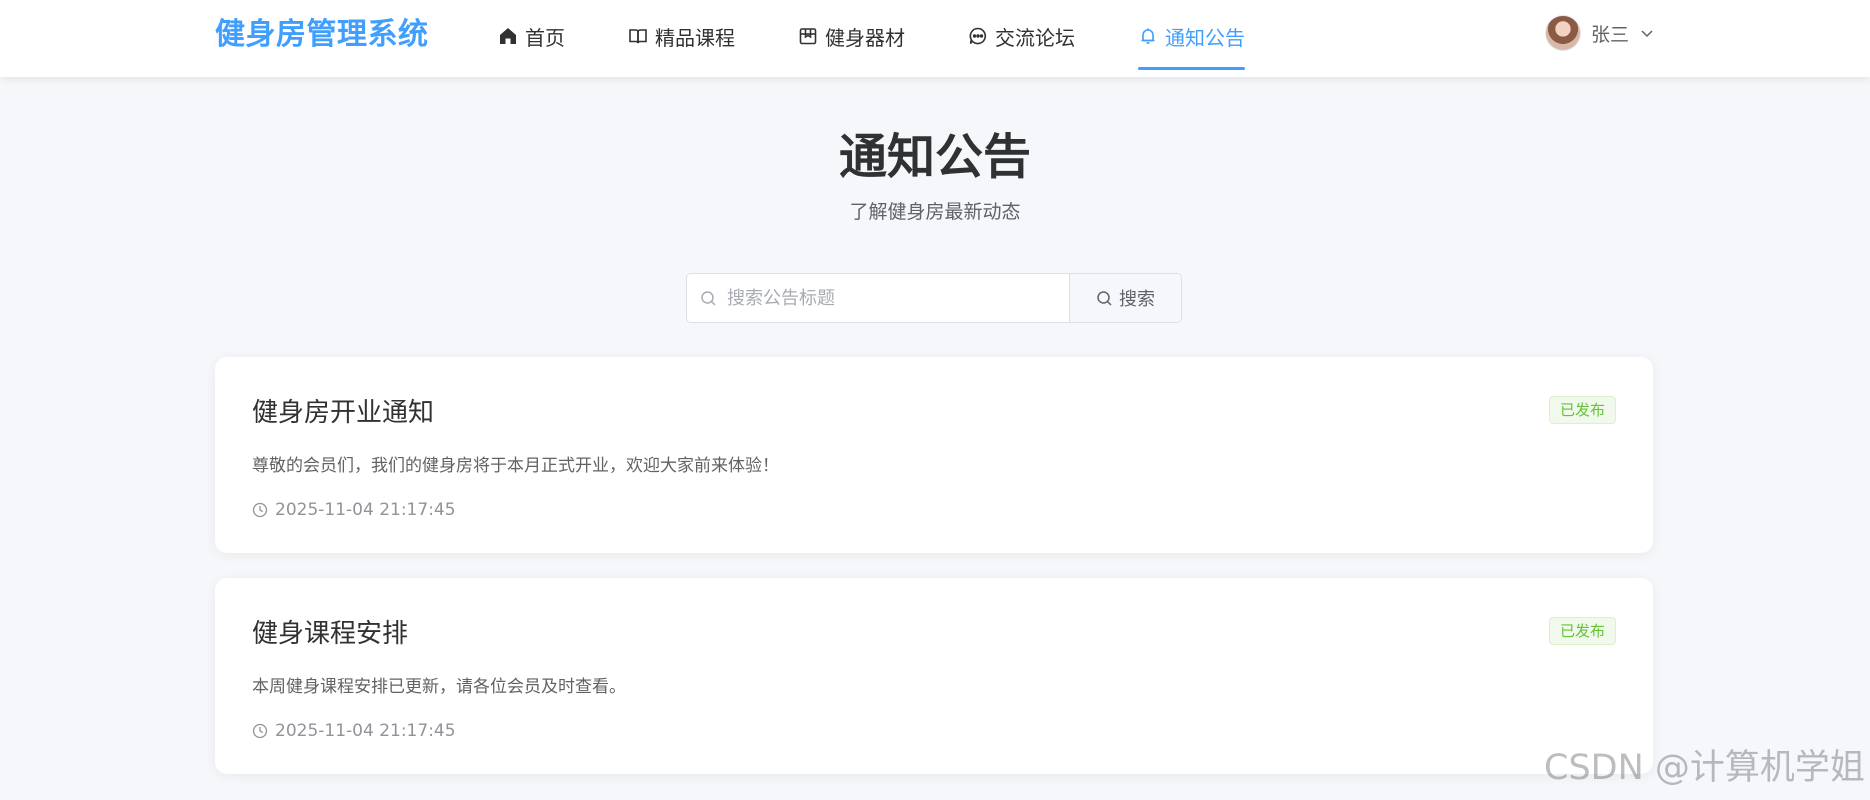  What do you see at coordinates (935, 38) in the screenshot?
I see `top-navbar: 健身房管理系统 首页 精品课程 健身器材 交流论坛 通知公告 张三` at bounding box center [935, 38].